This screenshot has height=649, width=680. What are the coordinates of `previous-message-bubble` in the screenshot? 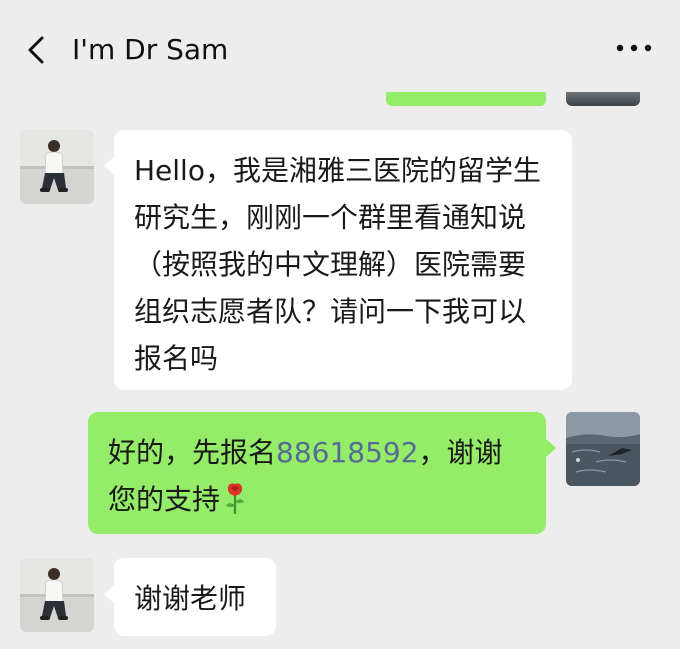 It's located at (466, 99).